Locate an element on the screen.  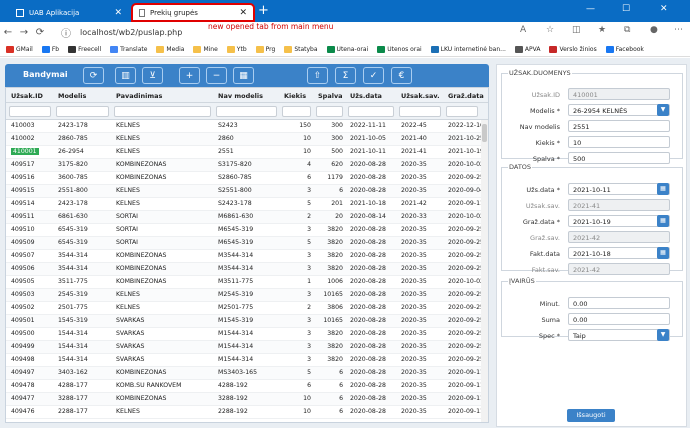
uzs-data-field: 2021-10-11 is located at coordinates (619, 189).